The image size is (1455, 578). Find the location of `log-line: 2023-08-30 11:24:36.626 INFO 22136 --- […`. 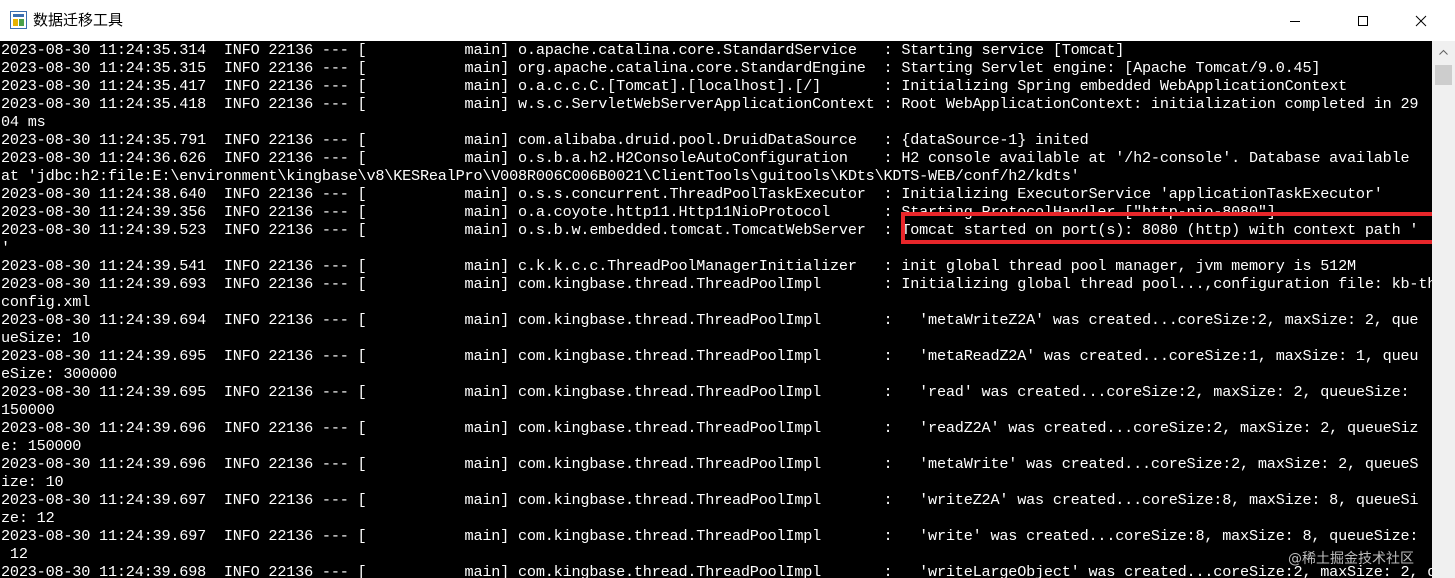

log-line: 2023-08-30 11:24:36.626 INFO 22136 --- [… is located at coordinates (705, 158).